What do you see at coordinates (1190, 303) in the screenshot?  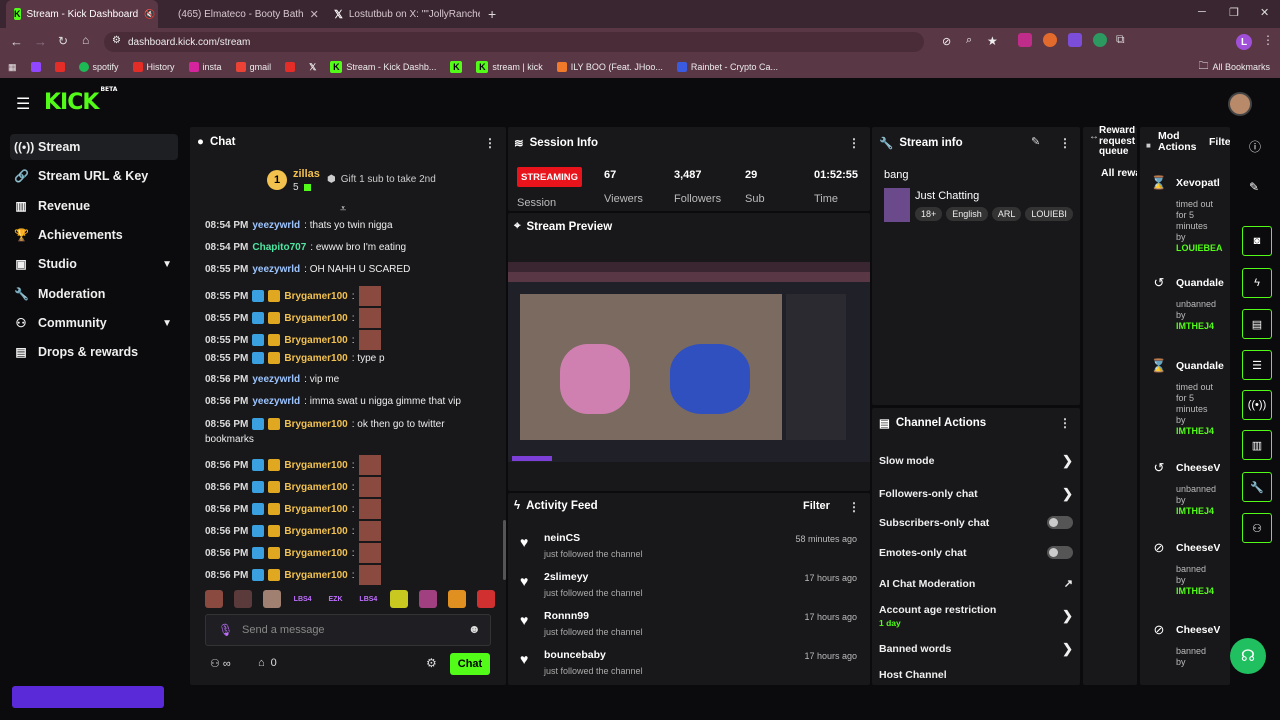 I see `mod-action-entry: ↺ Quandale unbanned by IMTHEJ4` at bounding box center [1190, 303].